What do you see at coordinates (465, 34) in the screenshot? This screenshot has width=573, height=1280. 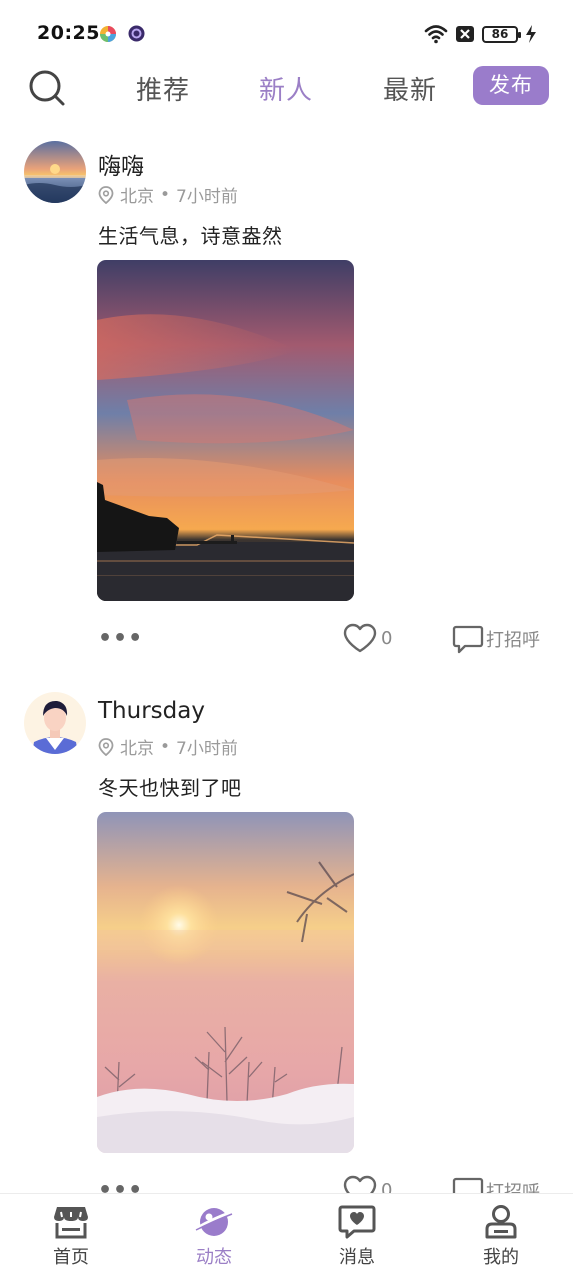 I see `sim-x-icon` at bounding box center [465, 34].